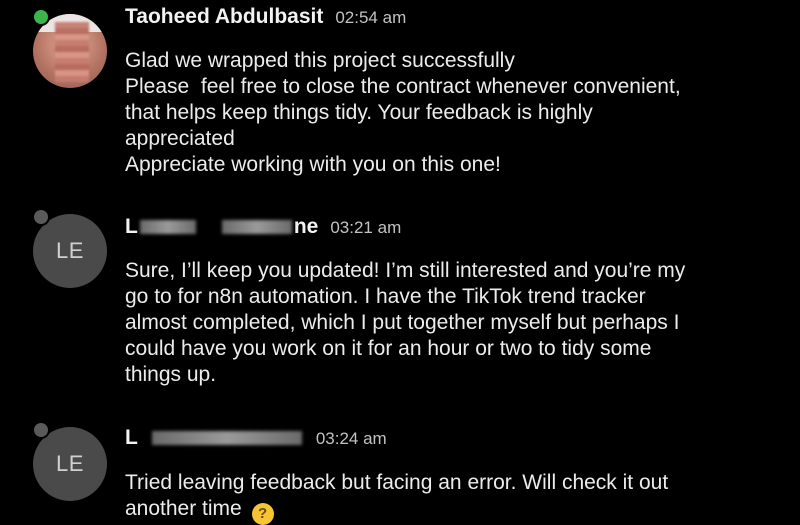 The image size is (800, 525). I want to click on message-line: another time, so click(183, 508).